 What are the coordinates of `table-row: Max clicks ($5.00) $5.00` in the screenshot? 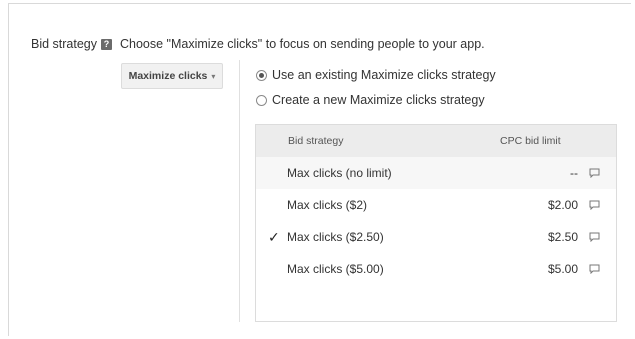 It's located at (436, 269).